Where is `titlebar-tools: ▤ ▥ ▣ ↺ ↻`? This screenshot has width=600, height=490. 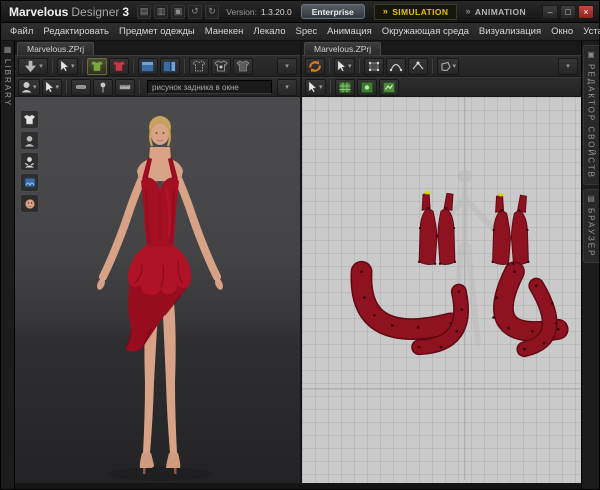 titlebar-tools: ▤ ▥ ▣ ↺ ↻ is located at coordinates (178, 11).